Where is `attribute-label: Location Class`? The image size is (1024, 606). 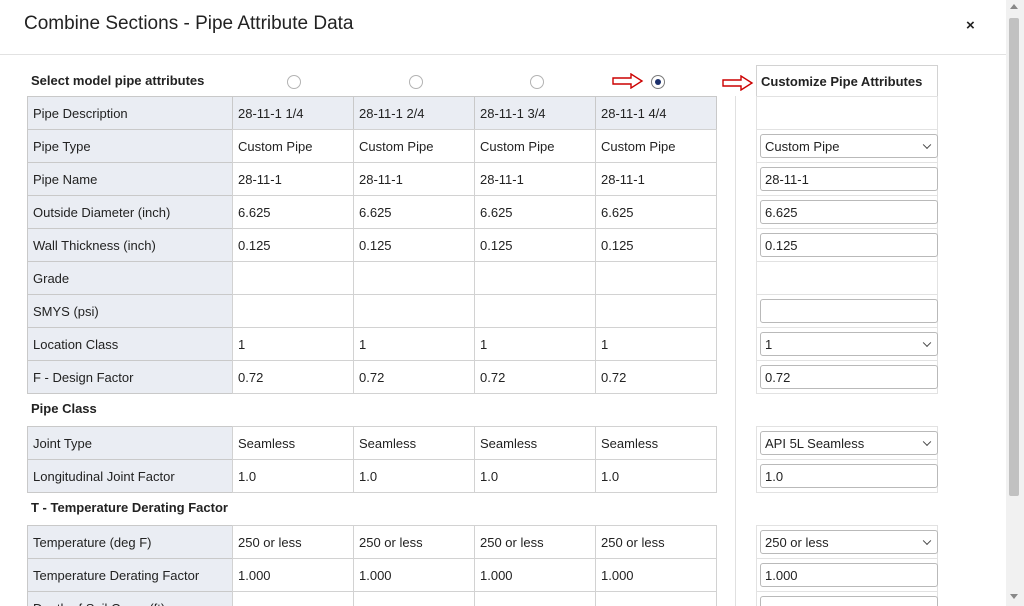 attribute-label: Location Class is located at coordinates (130, 344).